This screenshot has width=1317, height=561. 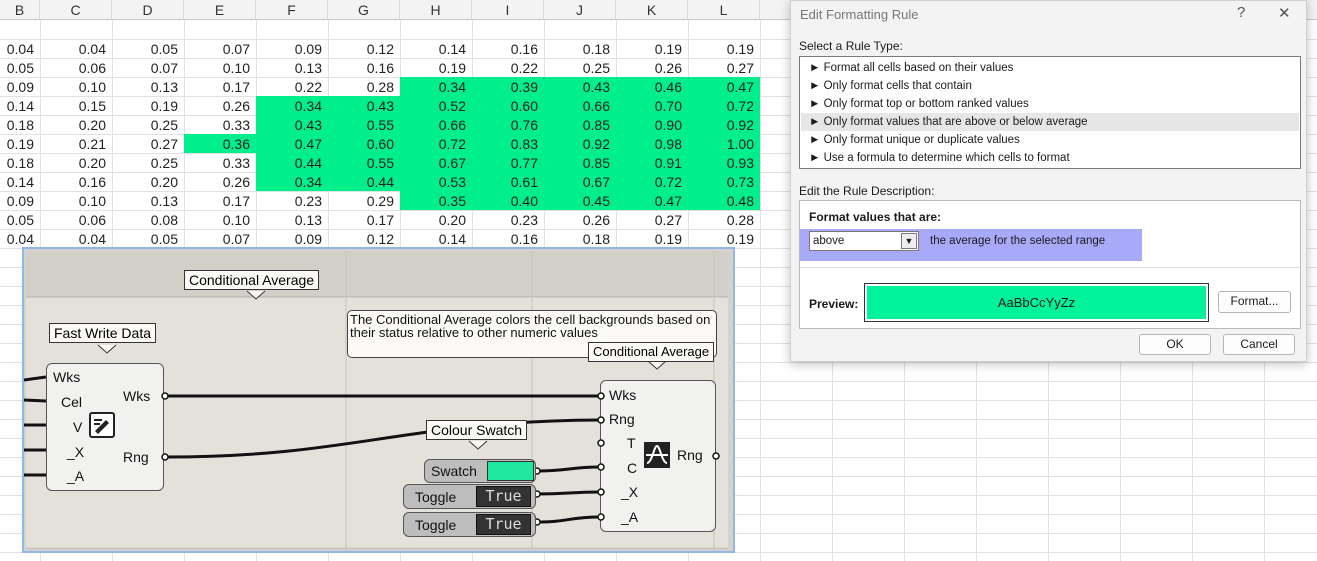 I want to click on swatch-component: Swatch, so click(x=480, y=471).